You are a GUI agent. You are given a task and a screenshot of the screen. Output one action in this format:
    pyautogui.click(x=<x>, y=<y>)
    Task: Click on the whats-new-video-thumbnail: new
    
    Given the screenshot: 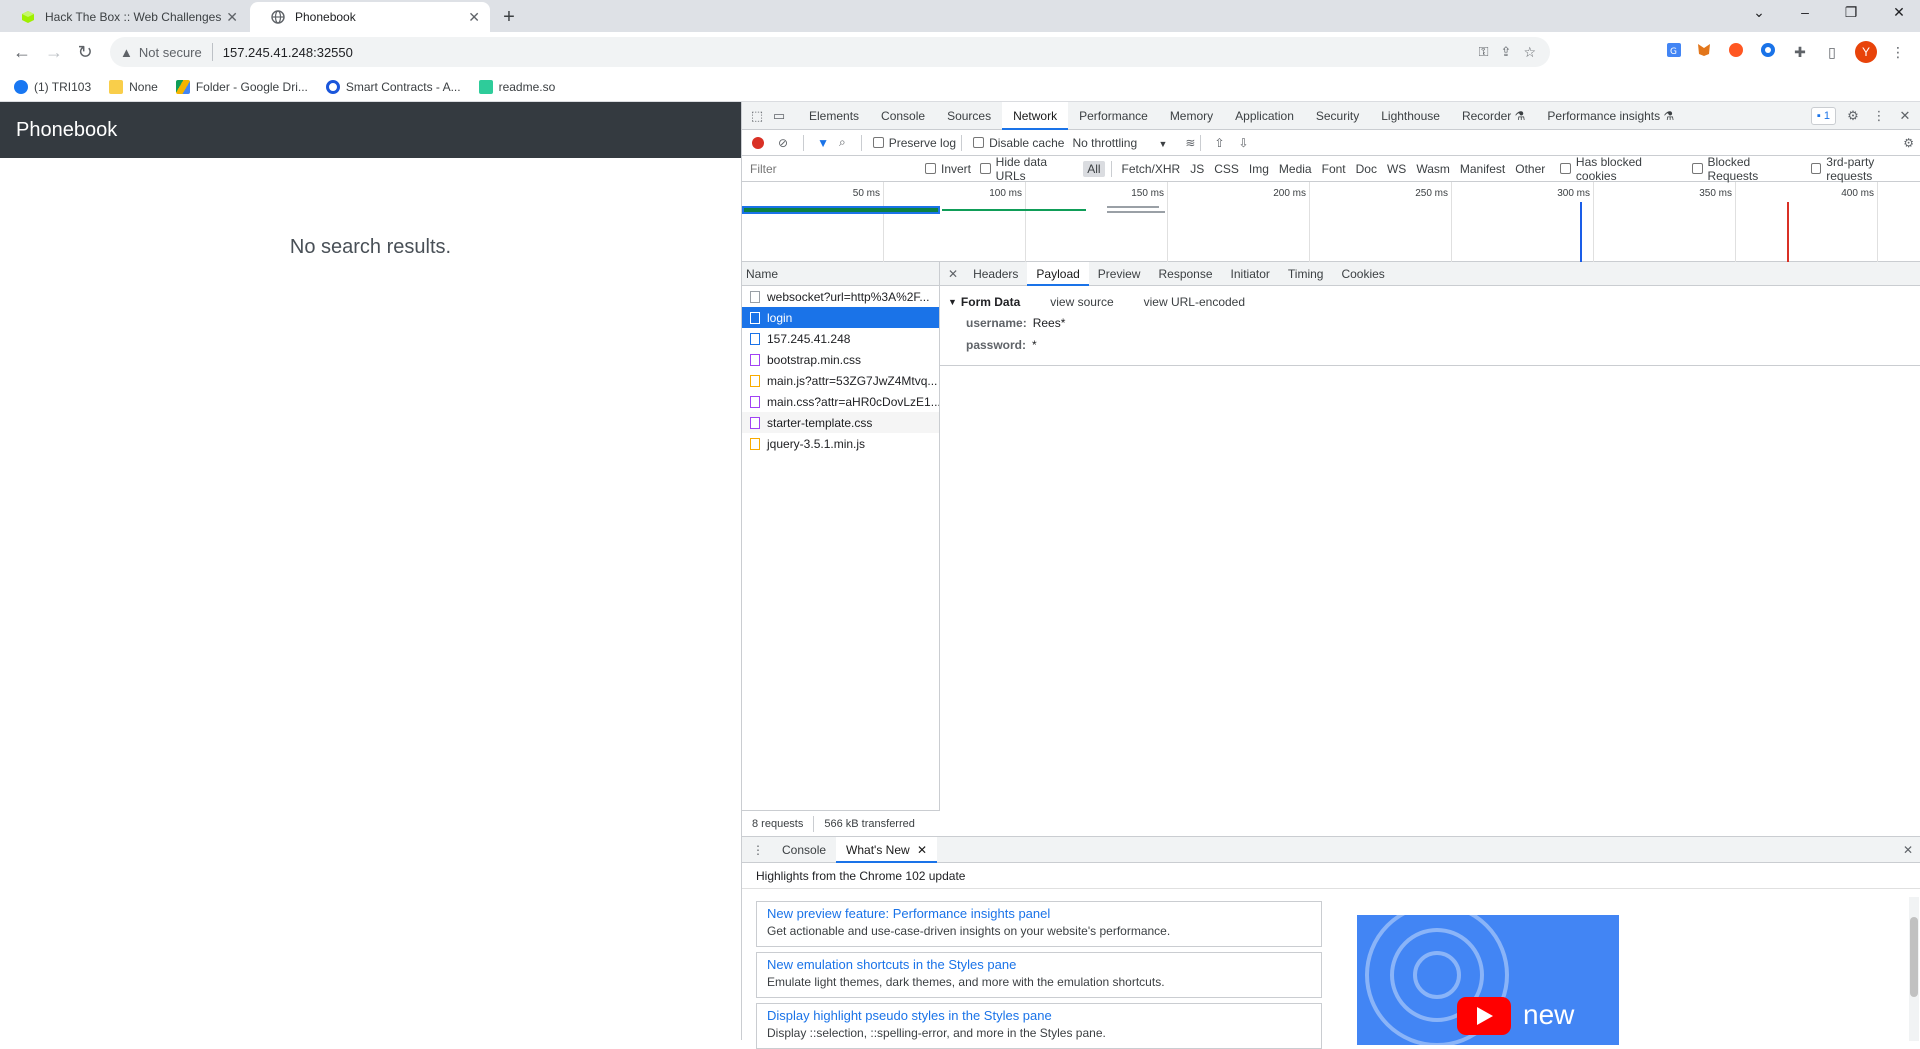 What is the action you would take?
    pyautogui.click(x=1488, y=980)
    